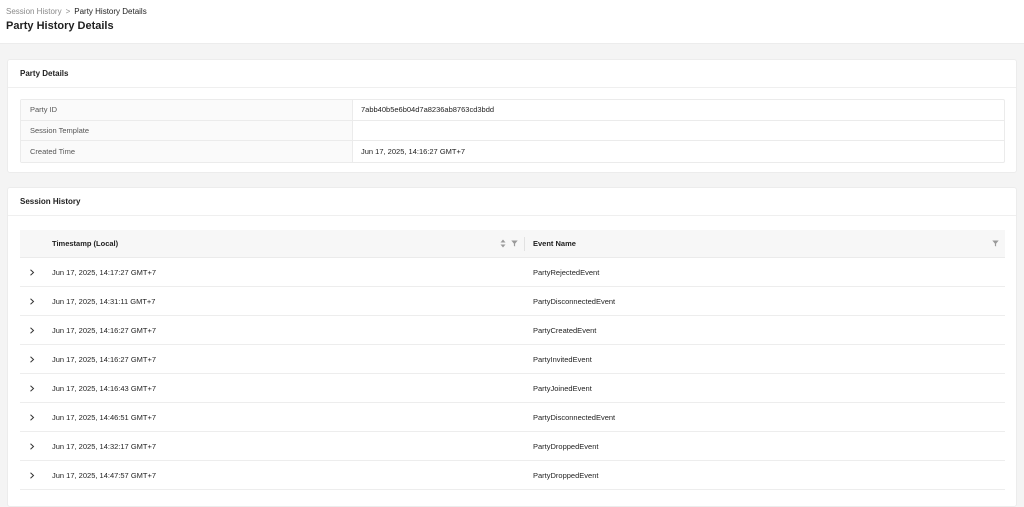 The height and width of the screenshot is (507, 1024). What do you see at coordinates (104, 272) in the screenshot?
I see `timestamp-cell: Jun 17, 2025, 14:17:27 GMT+7` at bounding box center [104, 272].